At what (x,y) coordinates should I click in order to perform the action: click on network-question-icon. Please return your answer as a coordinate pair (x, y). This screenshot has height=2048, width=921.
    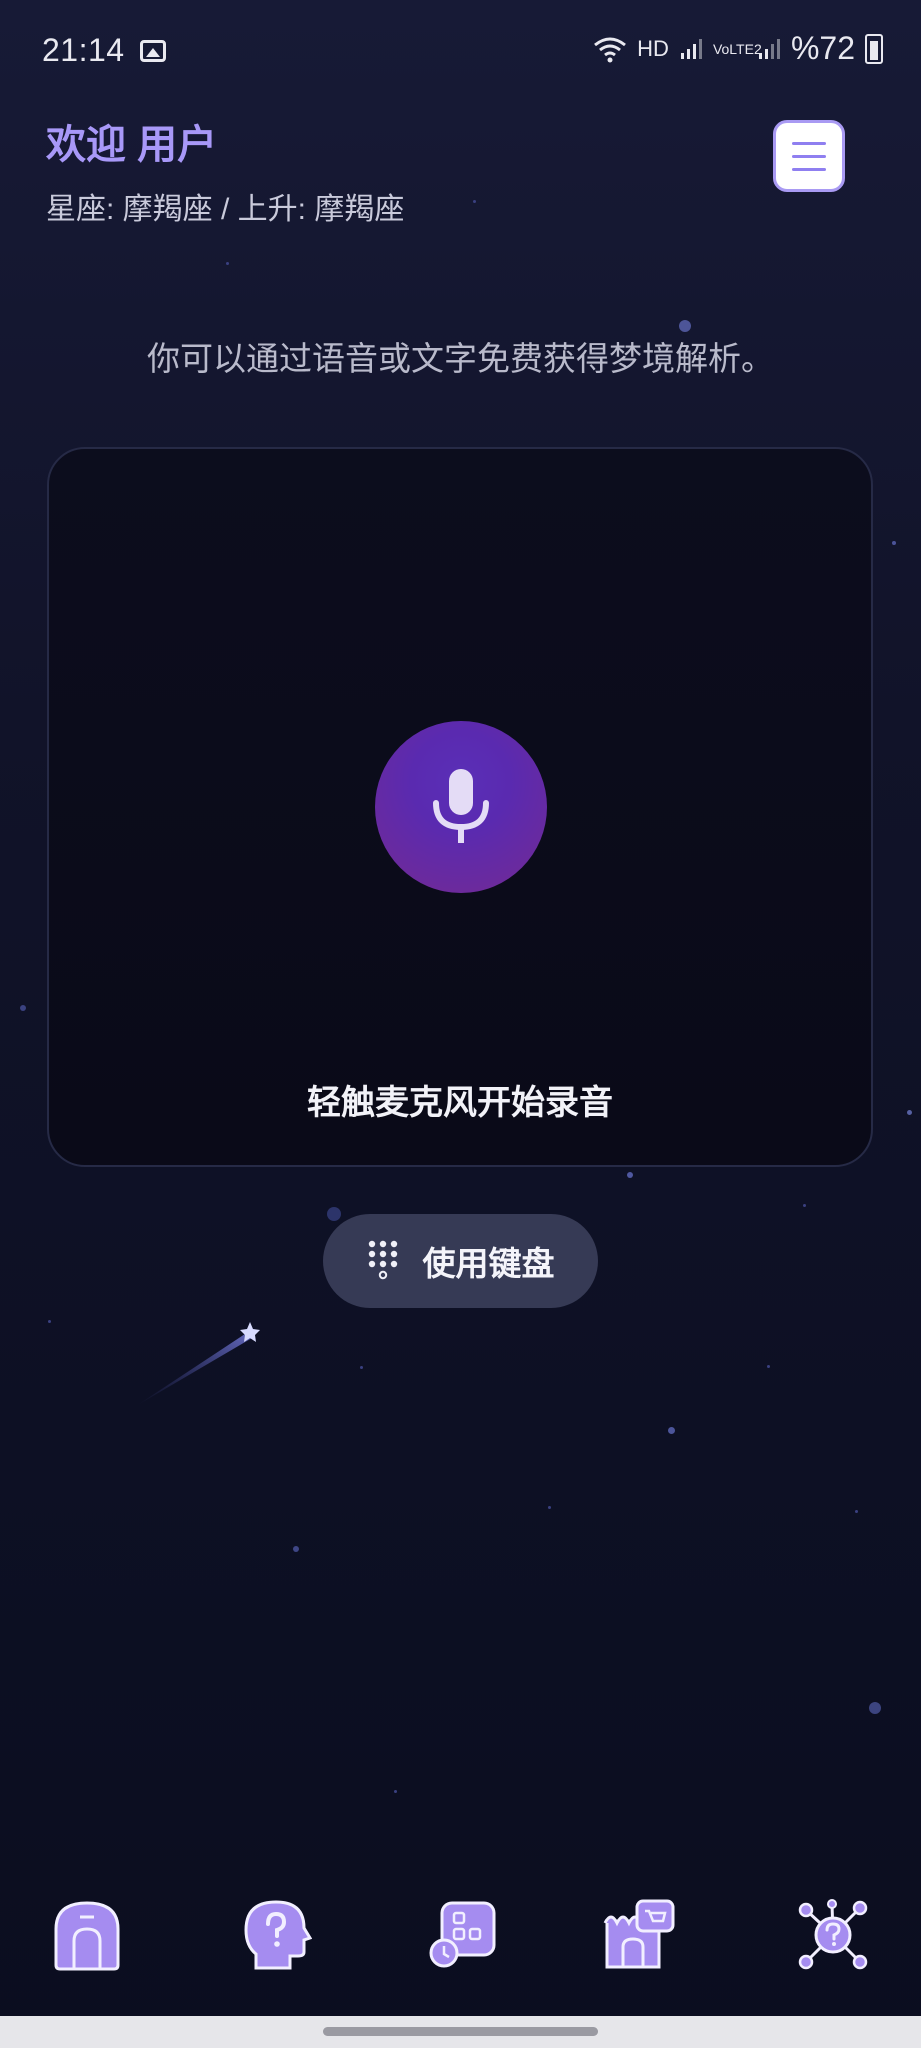
    Looking at the image, I should click on (833, 1934).